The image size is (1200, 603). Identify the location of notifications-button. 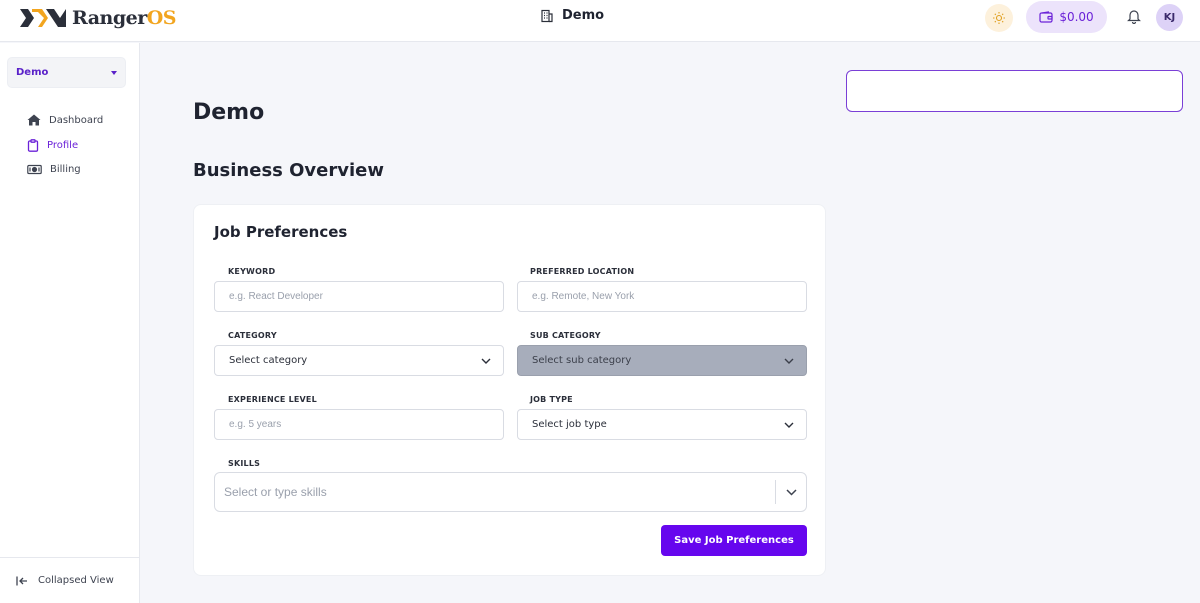
(1134, 18).